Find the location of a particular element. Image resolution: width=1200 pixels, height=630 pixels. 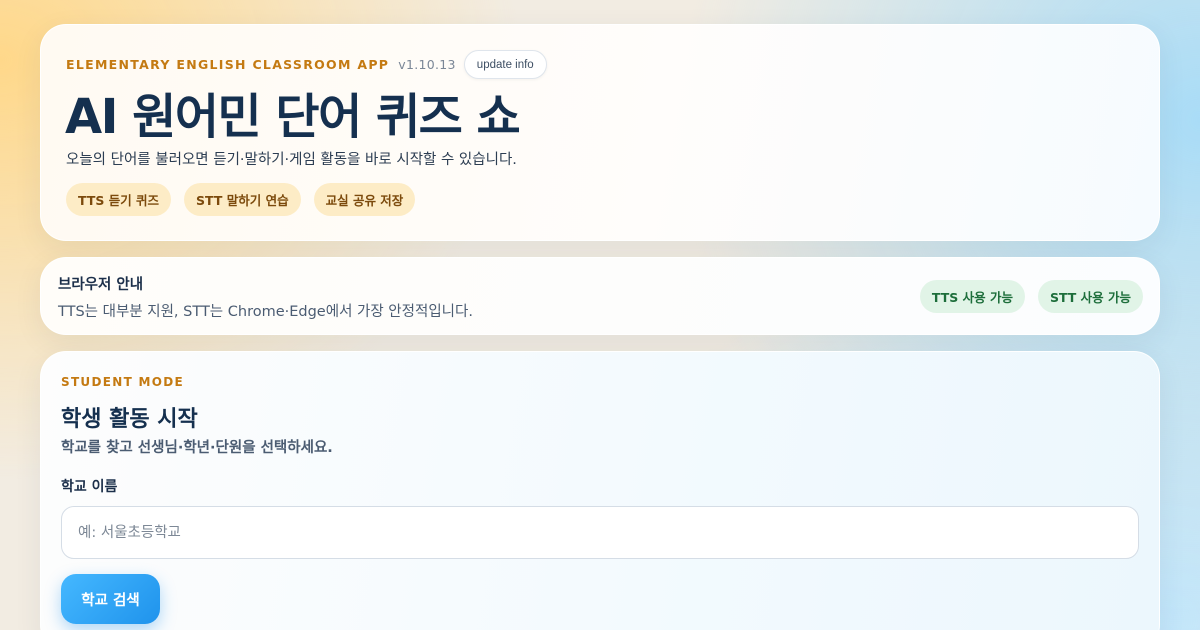

feature-pill-stt: STT 말하기 연습 is located at coordinates (242, 199).